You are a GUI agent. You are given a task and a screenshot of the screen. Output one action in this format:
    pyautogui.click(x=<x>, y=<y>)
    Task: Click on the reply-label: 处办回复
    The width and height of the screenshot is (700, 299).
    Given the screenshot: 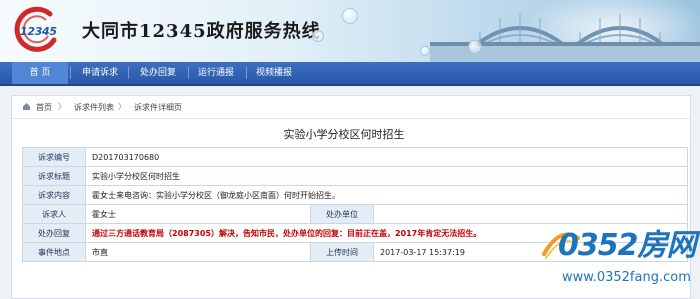 What is the action you would take?
    pyautogui.click(x=54, y=233)
    